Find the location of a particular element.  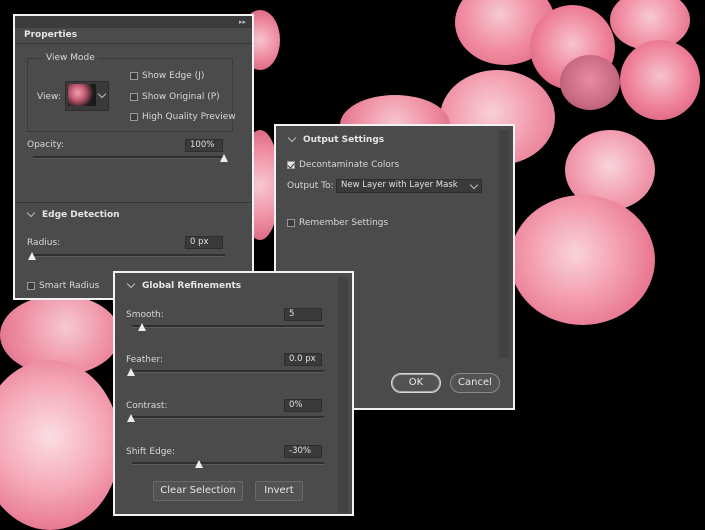

view-thumbnail-image is located at coordinates (82, 95).